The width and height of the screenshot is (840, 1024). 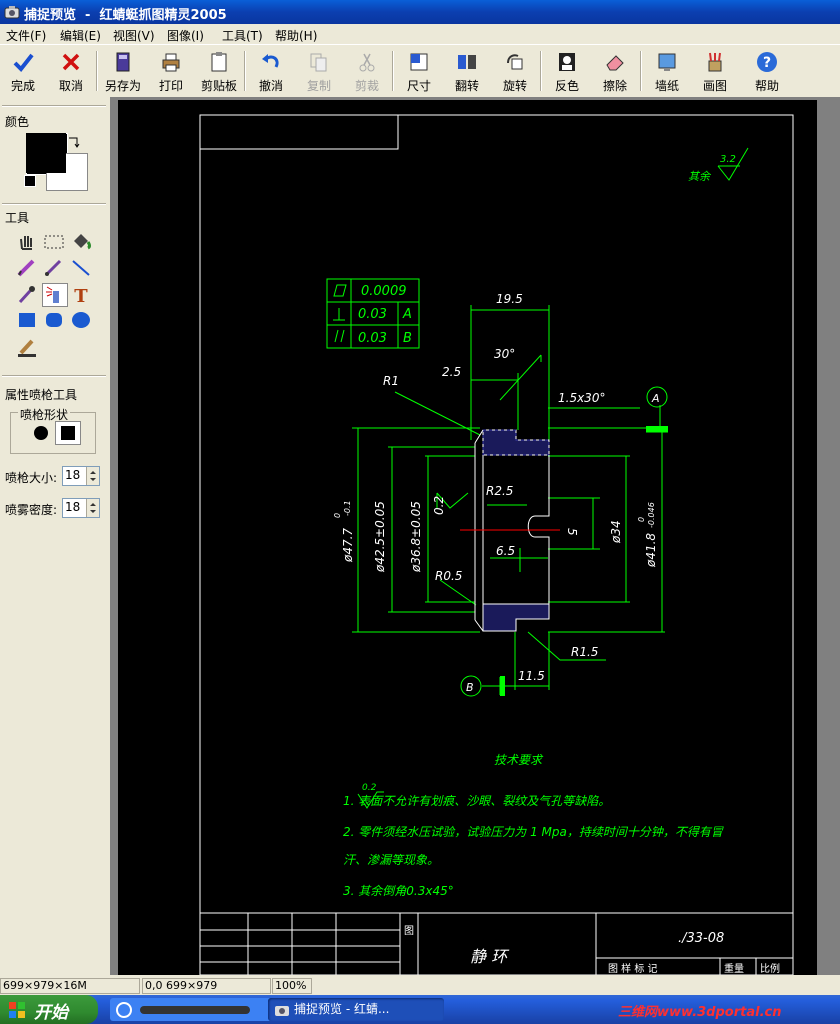 I want to click on roughness-rest-value: 3.2, so click(x=728, y=159).